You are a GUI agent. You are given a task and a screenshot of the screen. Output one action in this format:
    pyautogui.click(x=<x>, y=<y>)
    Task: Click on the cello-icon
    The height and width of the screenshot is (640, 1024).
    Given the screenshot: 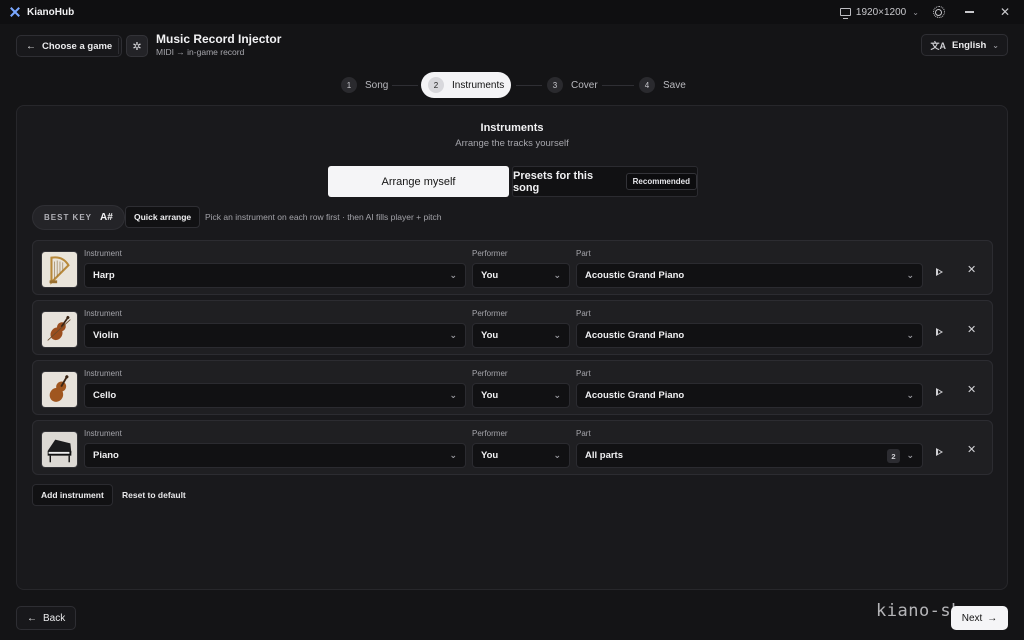 What is the action you would take?
    pyautogui.click(x=59, y=389)
    